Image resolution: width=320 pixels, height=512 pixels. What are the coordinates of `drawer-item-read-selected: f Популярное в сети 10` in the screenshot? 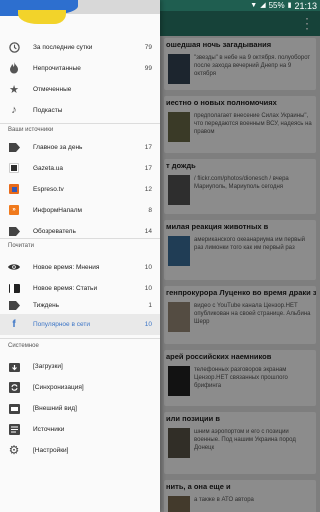 It's located at (80, 324).